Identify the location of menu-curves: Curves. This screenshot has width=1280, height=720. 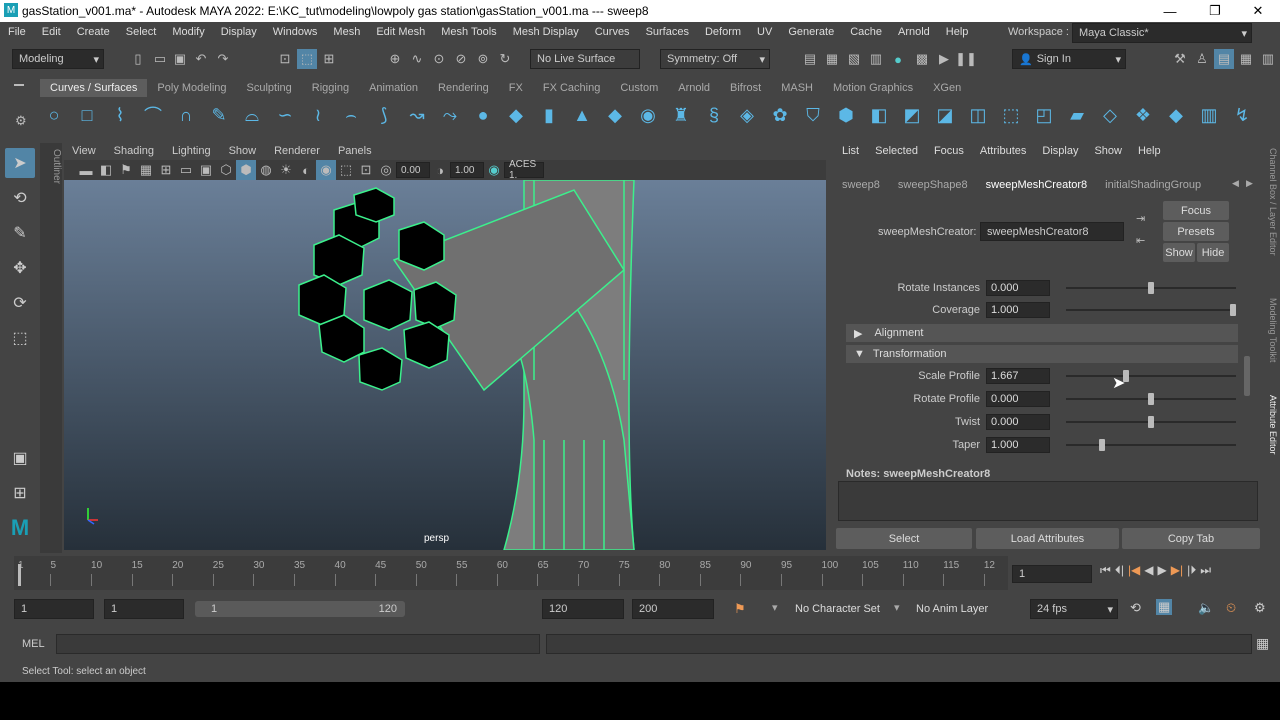
(612, 32).